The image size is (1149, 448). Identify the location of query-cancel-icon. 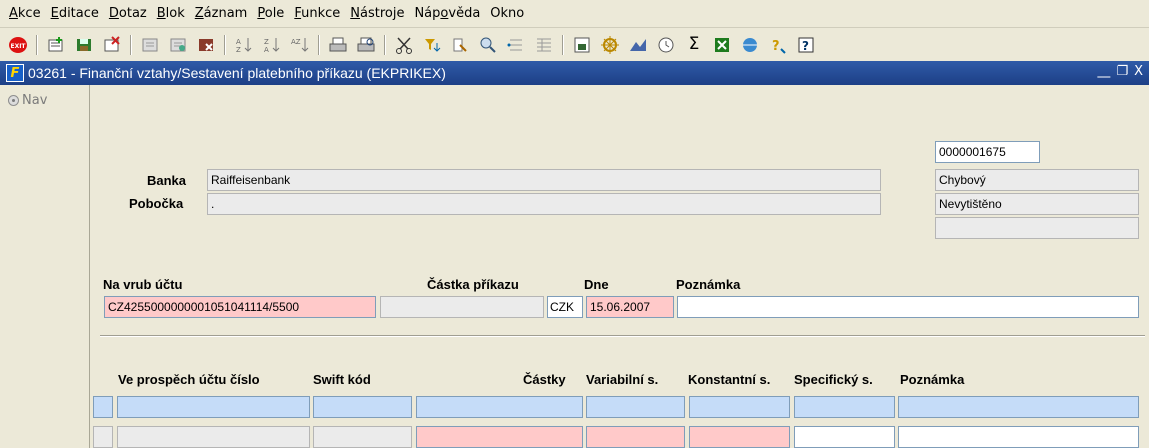
(206, 45).